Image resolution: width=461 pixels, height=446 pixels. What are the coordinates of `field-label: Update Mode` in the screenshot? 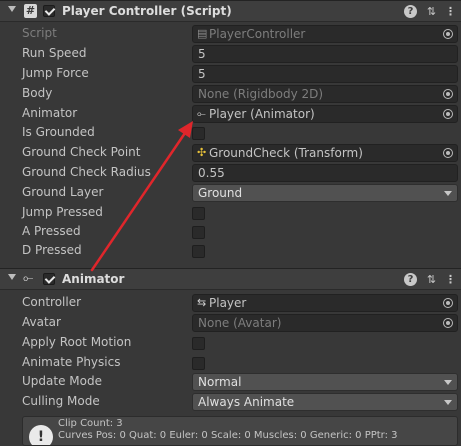 It's located at (62, 381).